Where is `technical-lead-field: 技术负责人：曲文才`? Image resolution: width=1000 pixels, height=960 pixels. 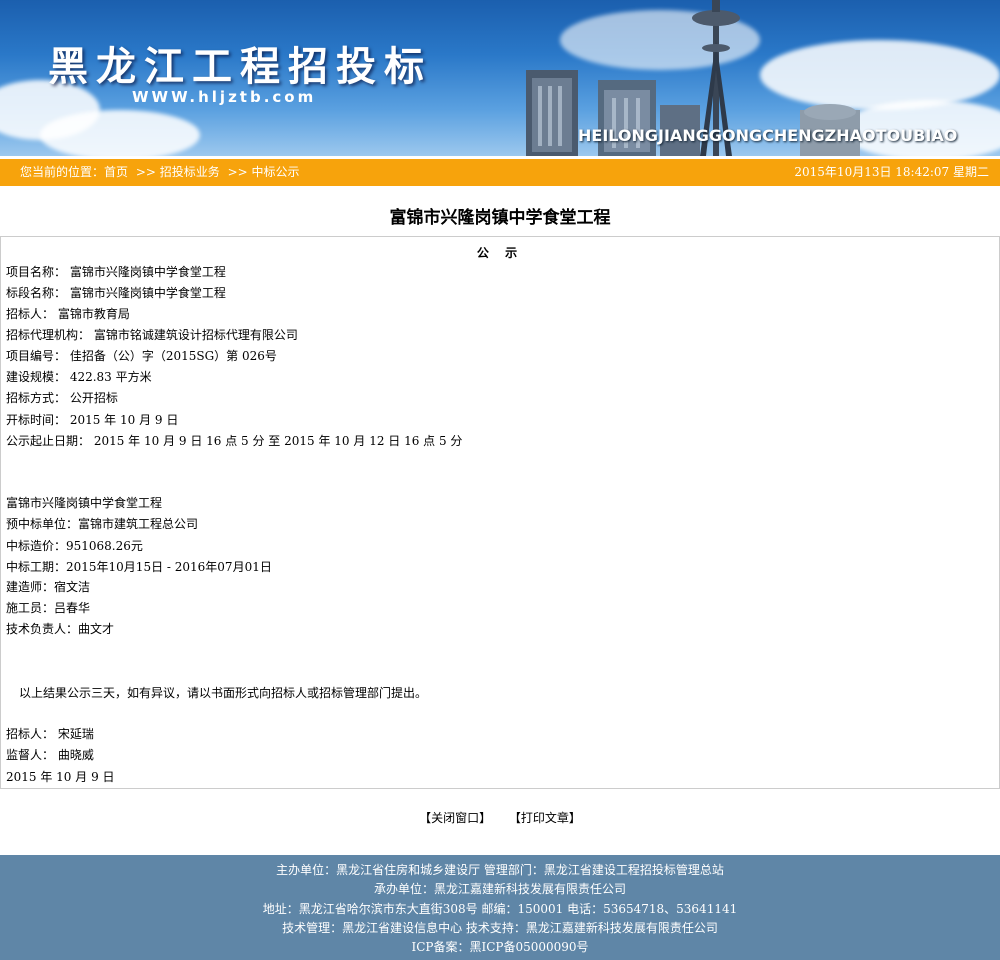
technical-lead-field: 技术负责人：曲文才 is located at coordinates (60, 629).